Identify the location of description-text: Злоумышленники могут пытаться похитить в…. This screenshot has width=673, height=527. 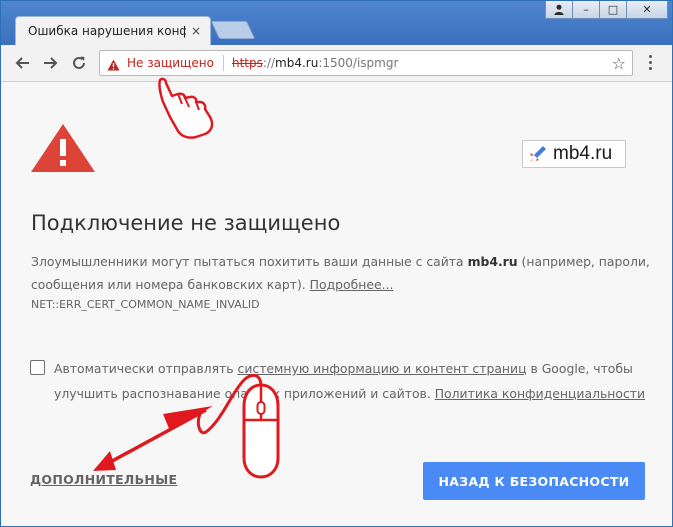
(249, 261).